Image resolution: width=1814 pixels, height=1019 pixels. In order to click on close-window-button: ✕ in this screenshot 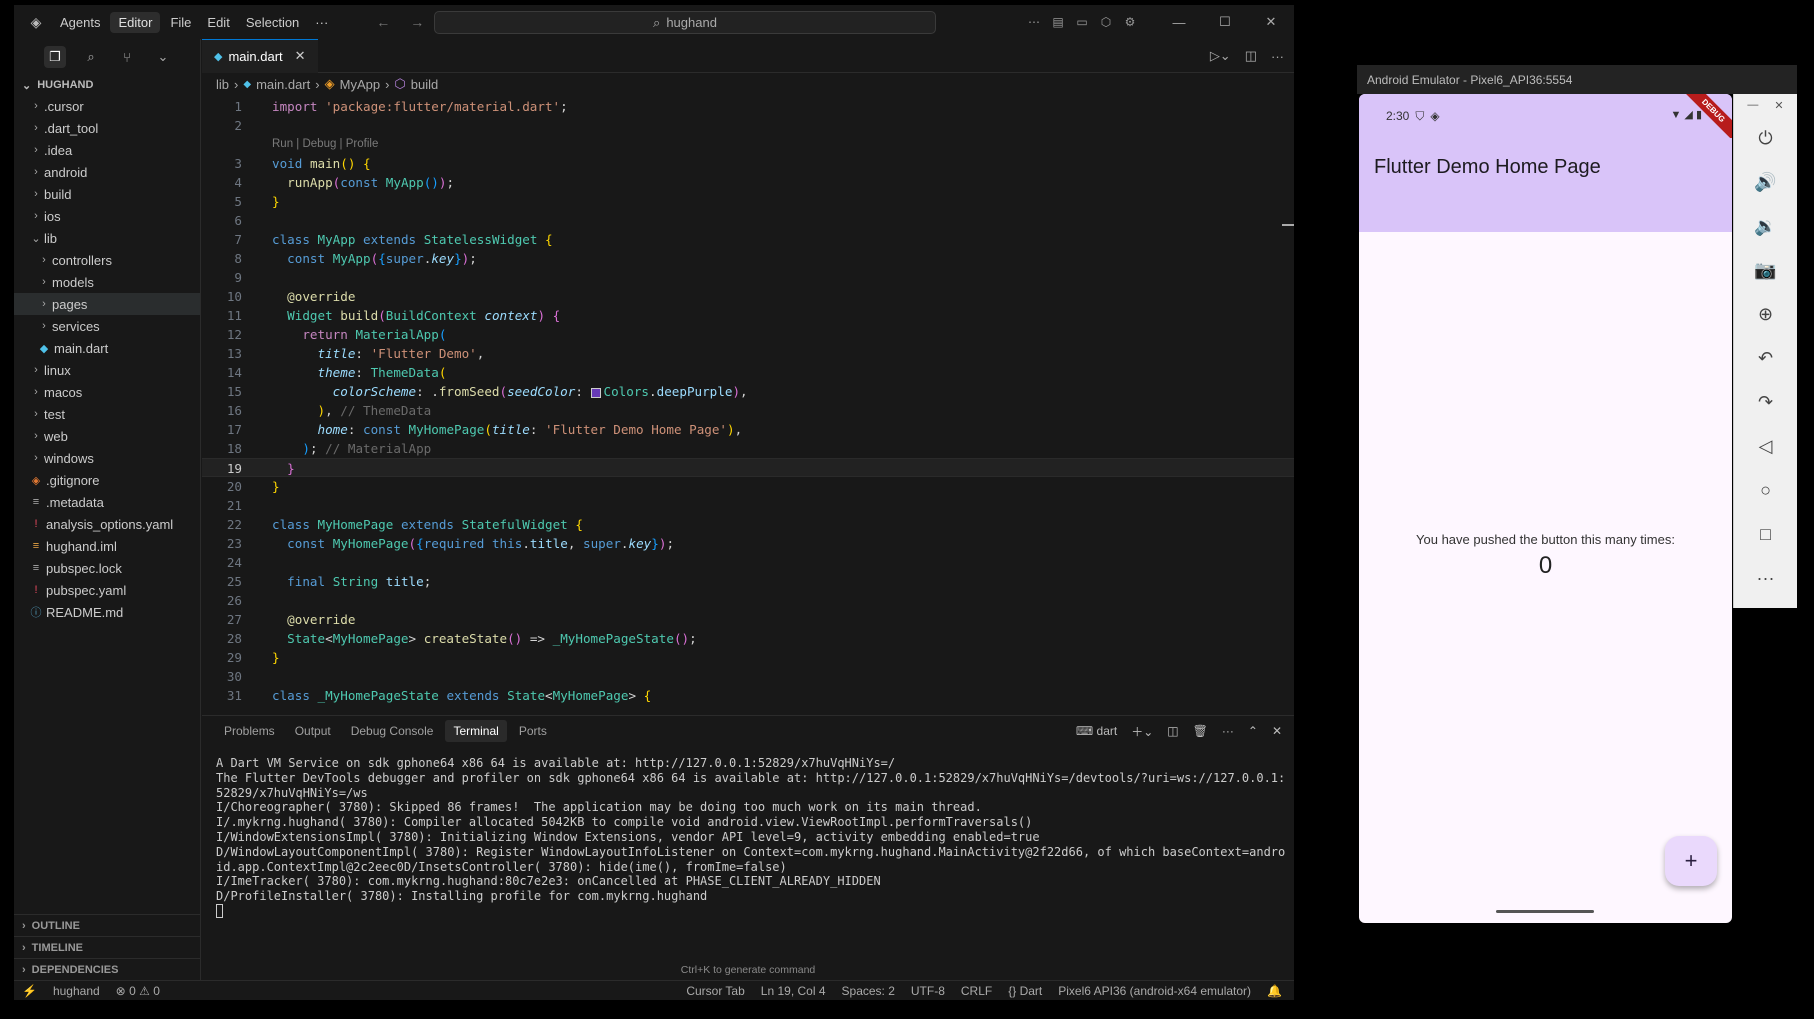, I will do `click(1271, 22)`.